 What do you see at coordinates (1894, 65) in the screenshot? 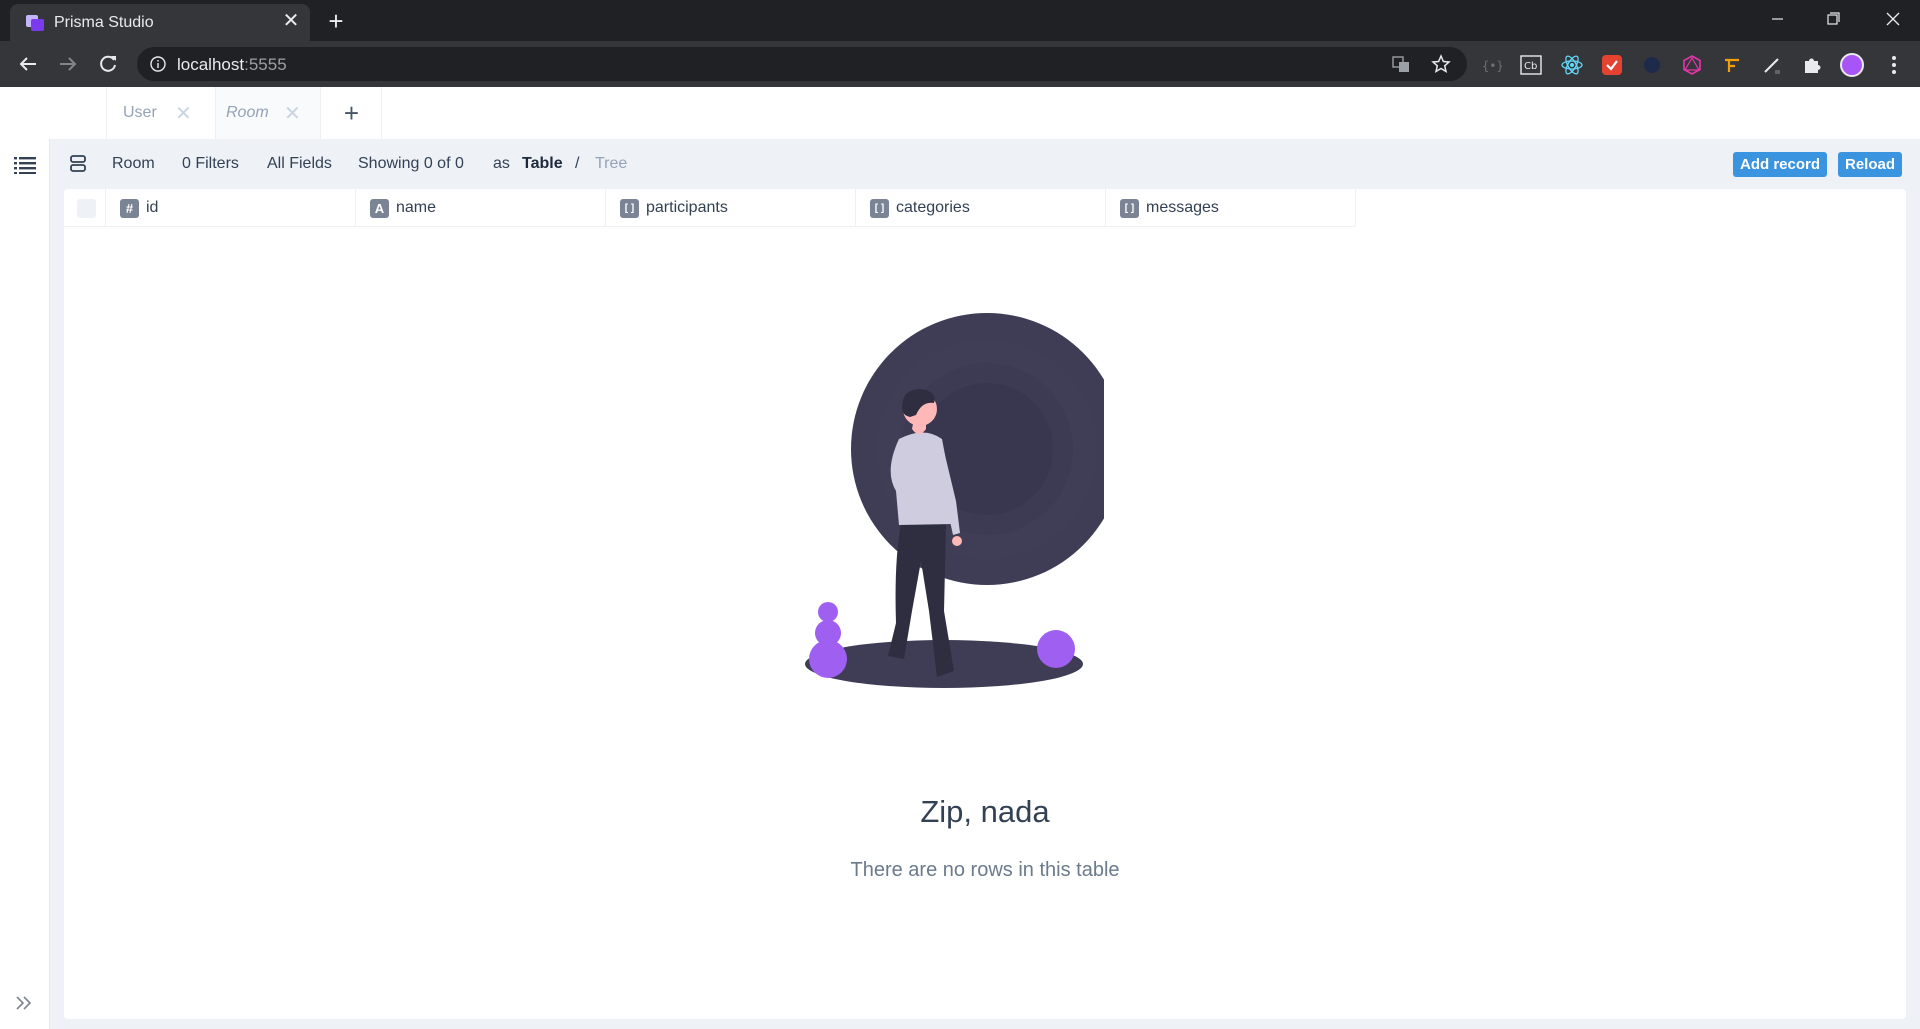
I see `browser-menu-icon` at bounding box center [1894, 65].